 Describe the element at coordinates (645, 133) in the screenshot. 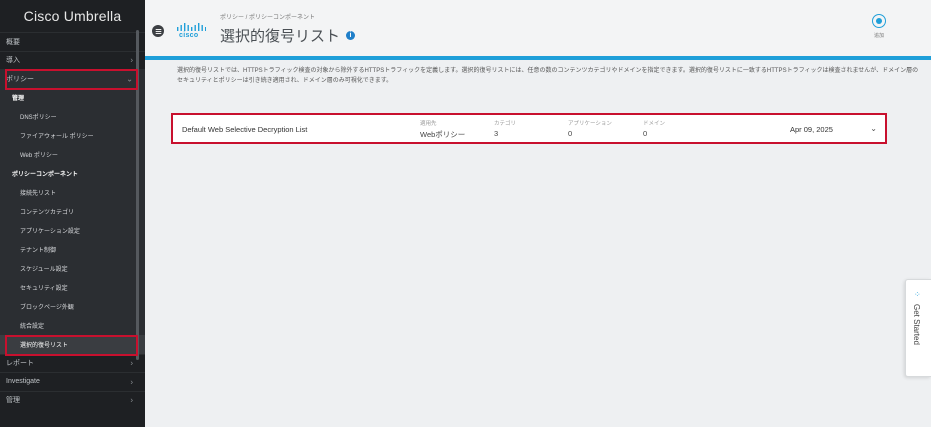

I see `domain-value: 0` at that location.